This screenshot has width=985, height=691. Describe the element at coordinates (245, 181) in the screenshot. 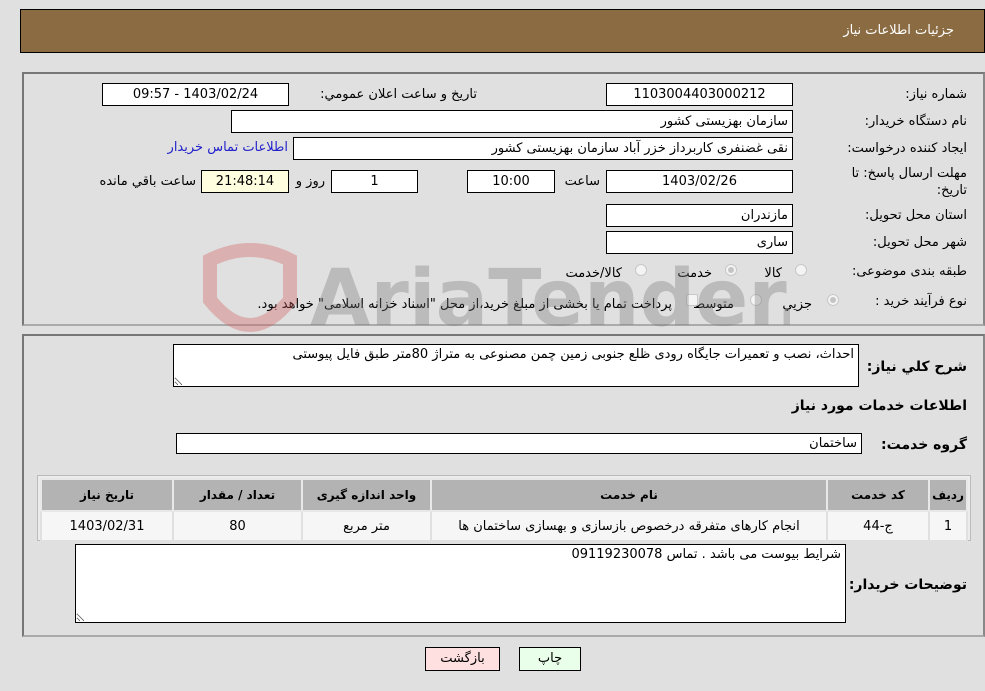

I see `remaining-time-field: 21:48:14` at that location.